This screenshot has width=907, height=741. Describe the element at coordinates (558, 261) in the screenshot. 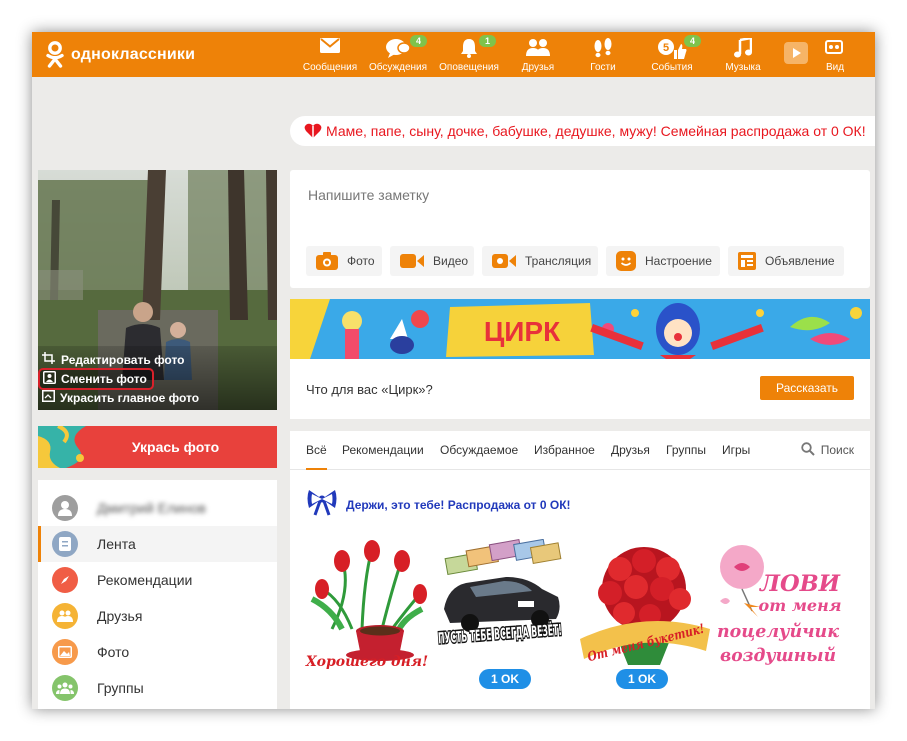

I see `button-label: Трансляция` at that location.